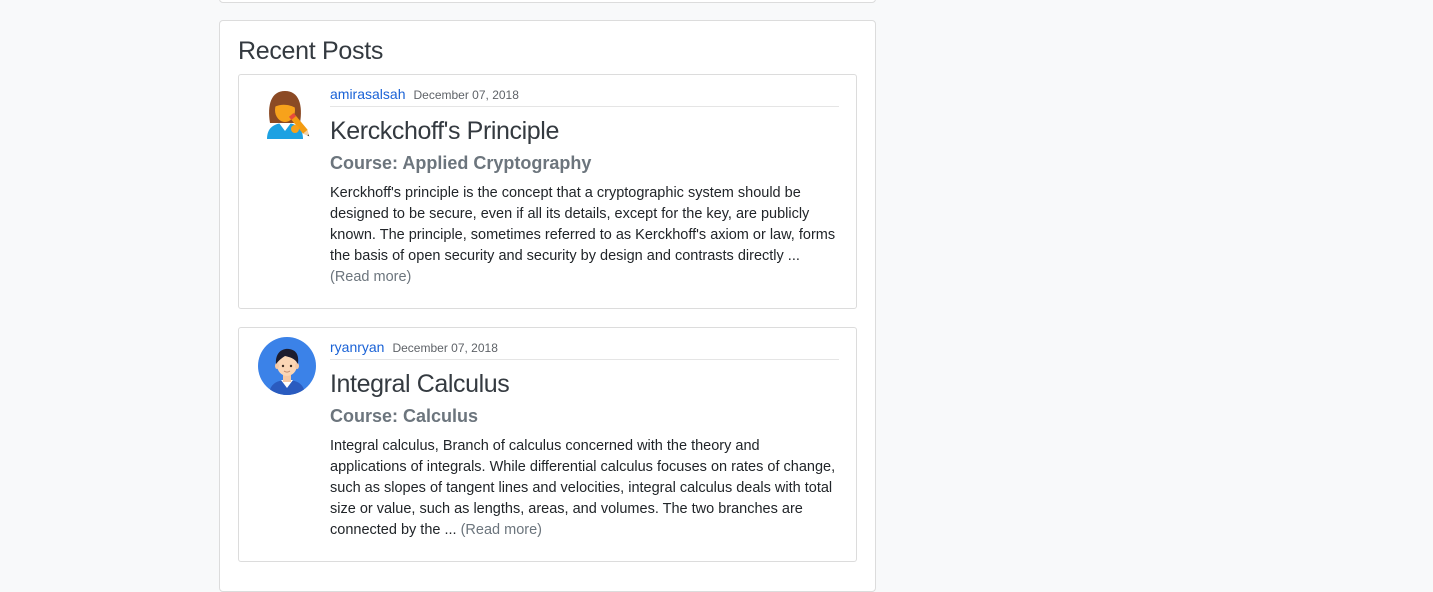  Describe the element at coordinates (367, 94) in the screenshot. I see `author-link: amirasalsah` at that location.